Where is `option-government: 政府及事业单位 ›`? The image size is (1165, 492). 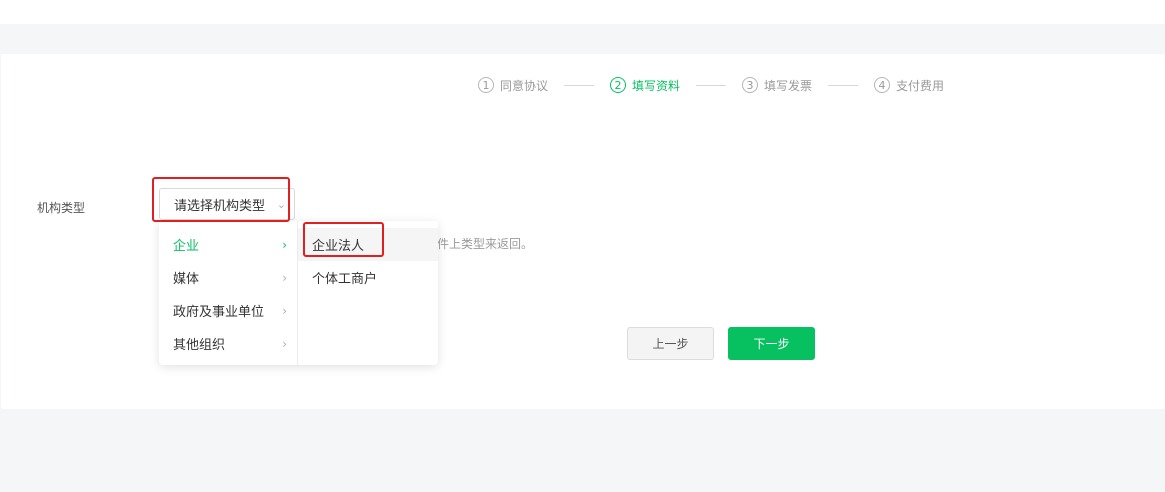 option-government: 政府及事业单位 › is located at coordinates (228, 310).